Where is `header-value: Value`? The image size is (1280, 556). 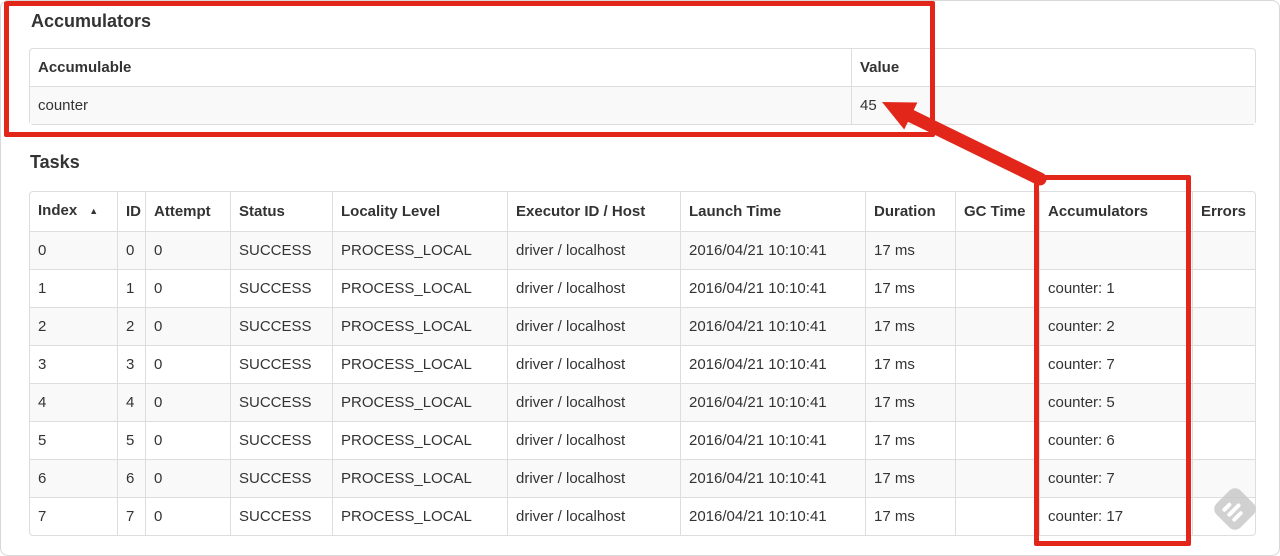
header-value: Value is located at coordinates (1053, 67).